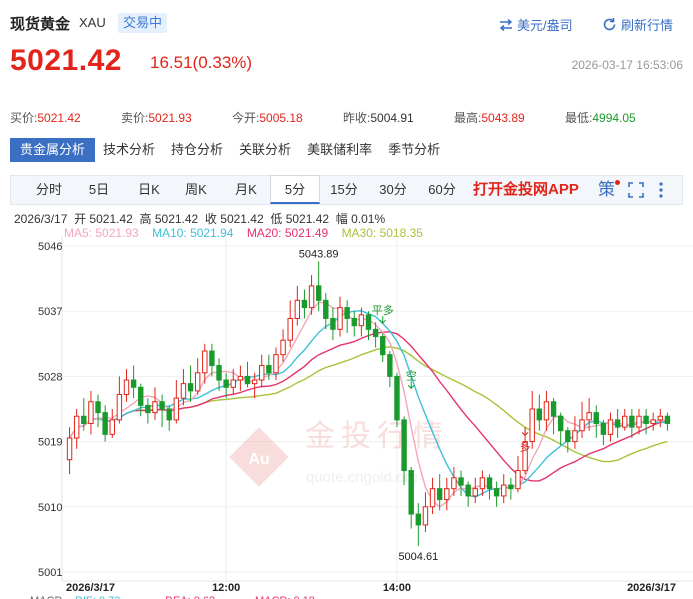 The height and width of the screenshot is (599, 693). Describe the element at coordinates (536, 24) in the screenshot. I see `unit-button: 美元/盎司` at that location.